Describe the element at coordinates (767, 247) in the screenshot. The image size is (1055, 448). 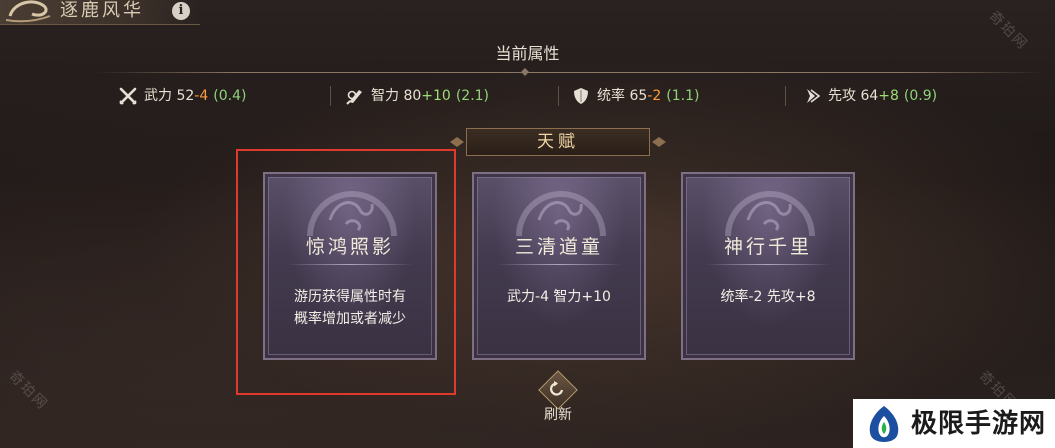
I see `talent-name: 神行千里` at that location.